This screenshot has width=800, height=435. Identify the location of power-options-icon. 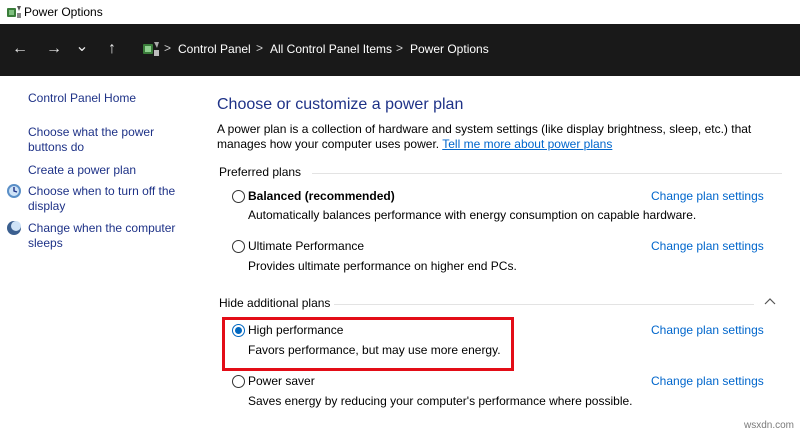
(14, 12).